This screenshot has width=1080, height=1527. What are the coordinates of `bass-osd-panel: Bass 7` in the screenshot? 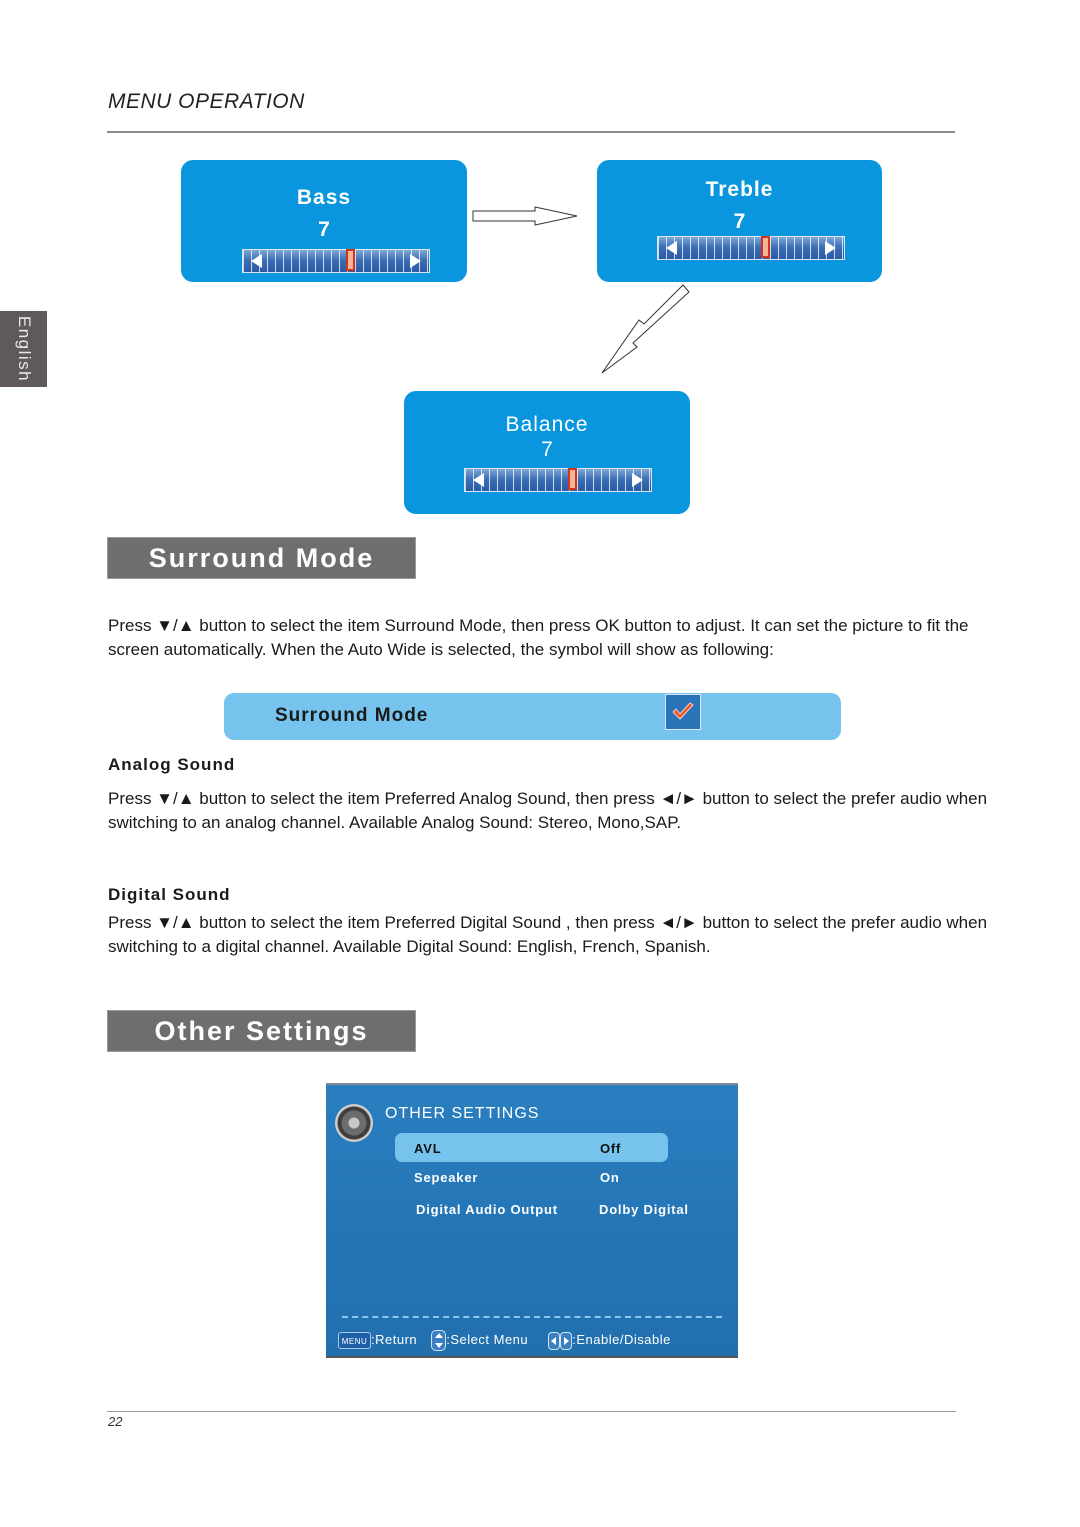 It's located at (324, 221).